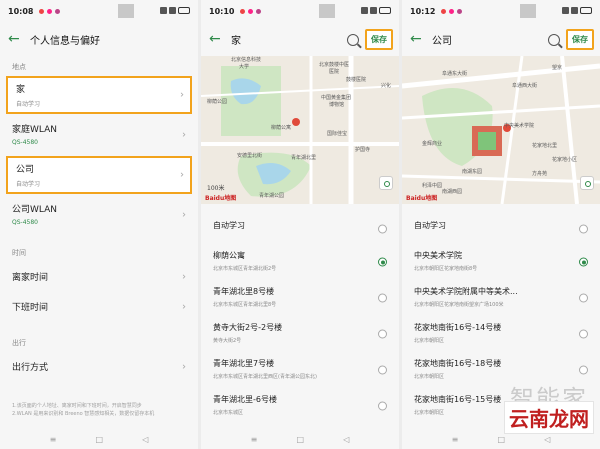  I want to click on home-label: 家, so click(21, 90).